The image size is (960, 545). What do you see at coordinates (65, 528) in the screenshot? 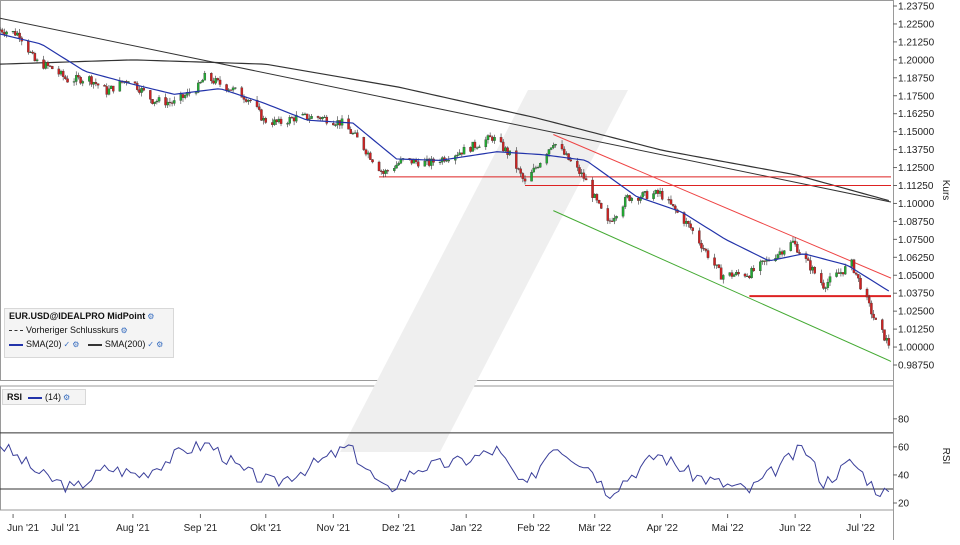
I see `x-tick-label: Jul '21` at bounding box center [65, 528].